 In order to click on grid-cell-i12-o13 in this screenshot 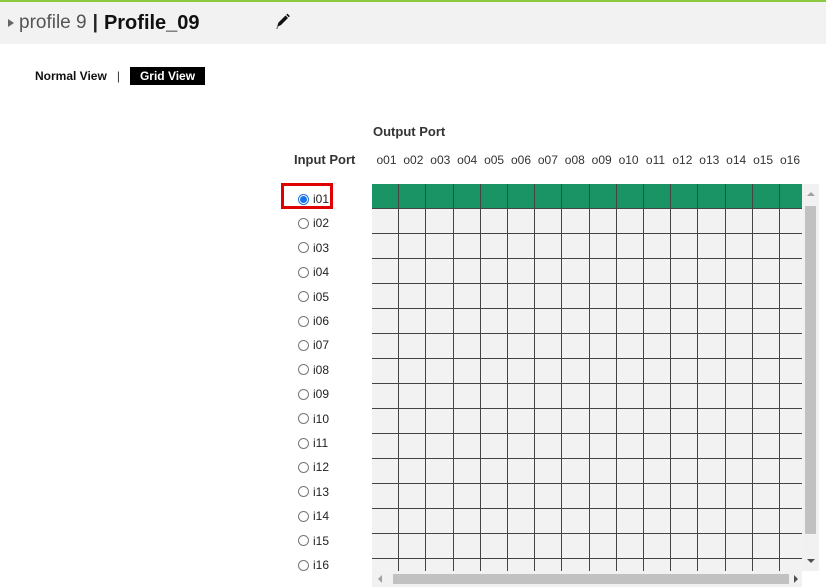, I will do `click(712, 471)`.